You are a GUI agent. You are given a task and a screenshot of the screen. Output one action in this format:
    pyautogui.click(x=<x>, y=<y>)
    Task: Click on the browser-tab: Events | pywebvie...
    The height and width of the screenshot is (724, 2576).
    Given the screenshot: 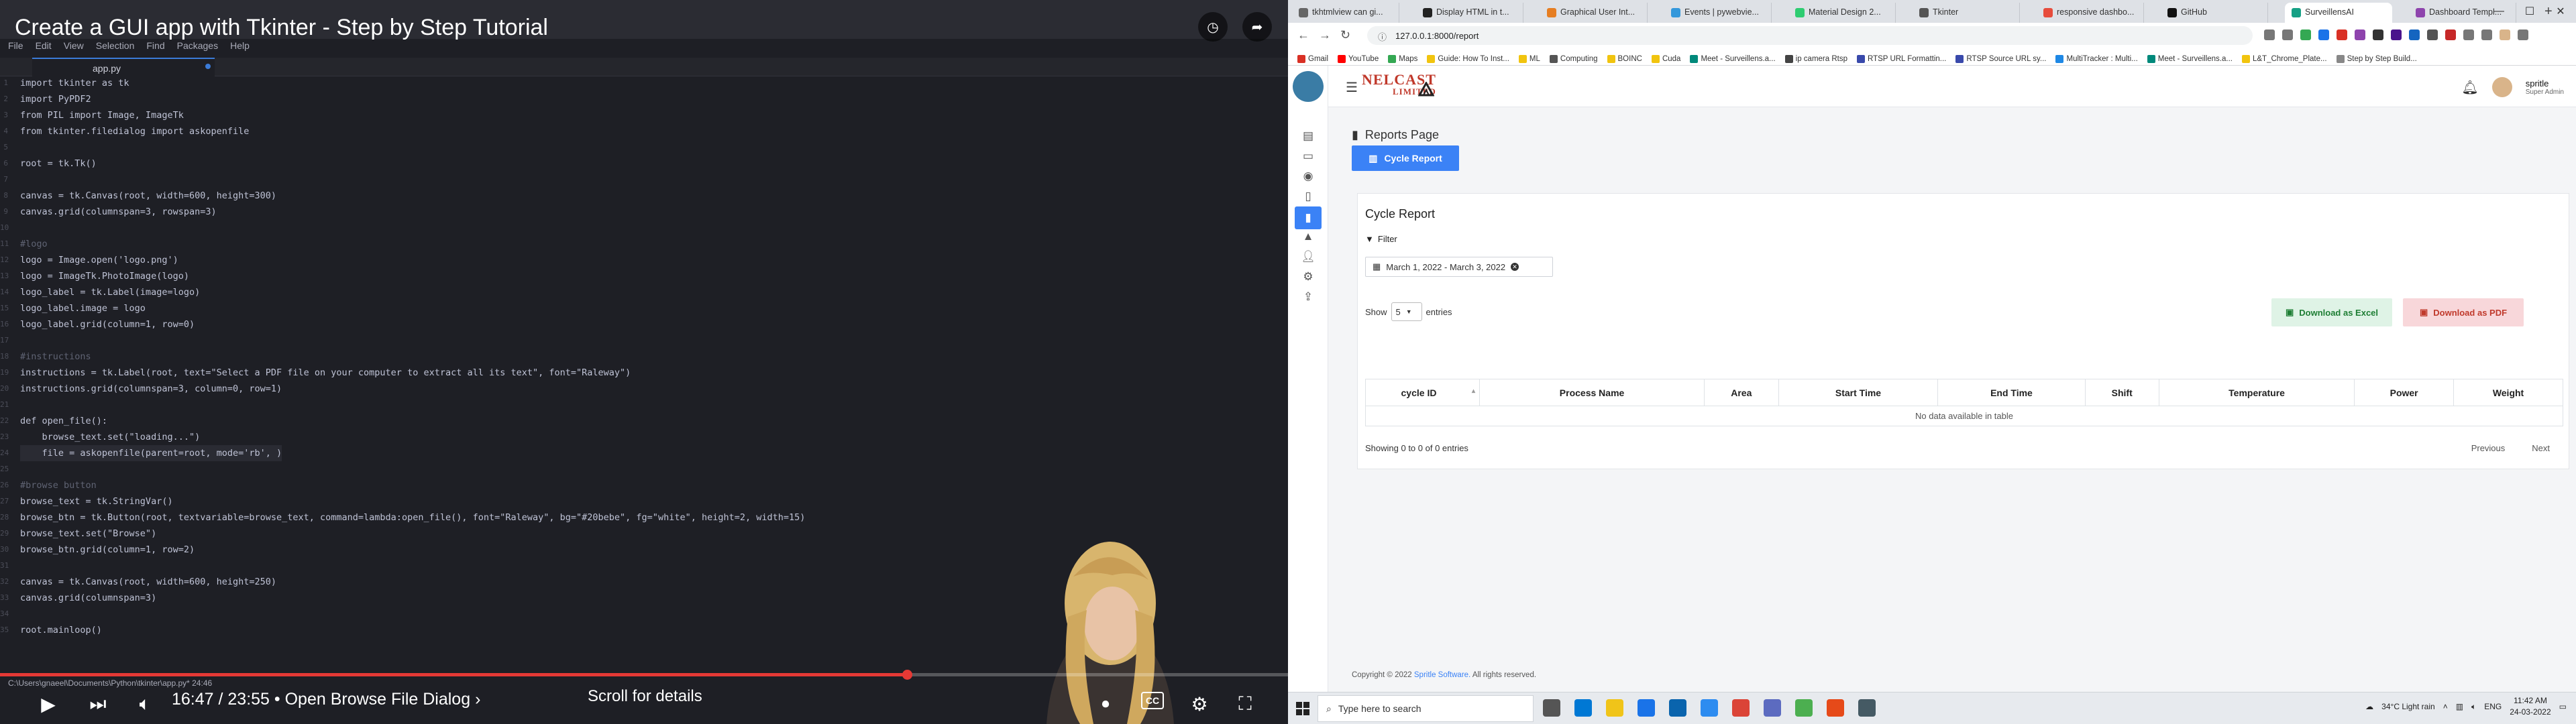 What is the action you would take?
    pyautogui.click(x=1718, y=13)
    